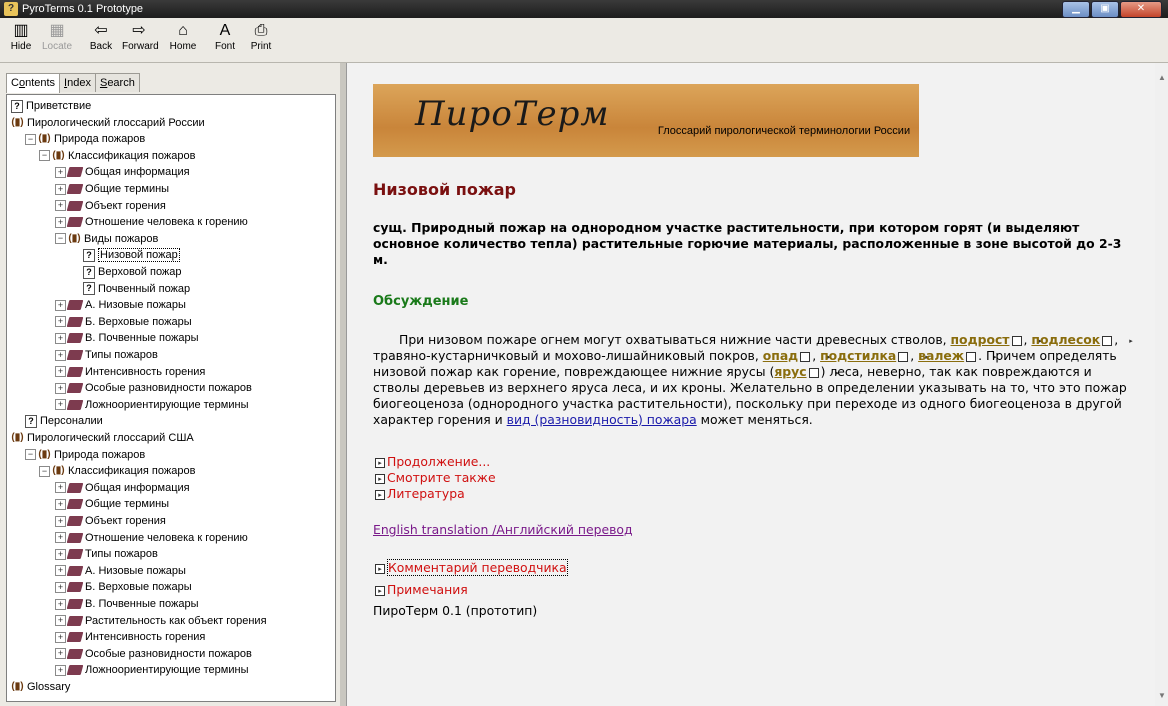 The image size is (1168, 706). I want to click on tree-item: (▮) Пирологический глоссарий США, so click(102, 438).